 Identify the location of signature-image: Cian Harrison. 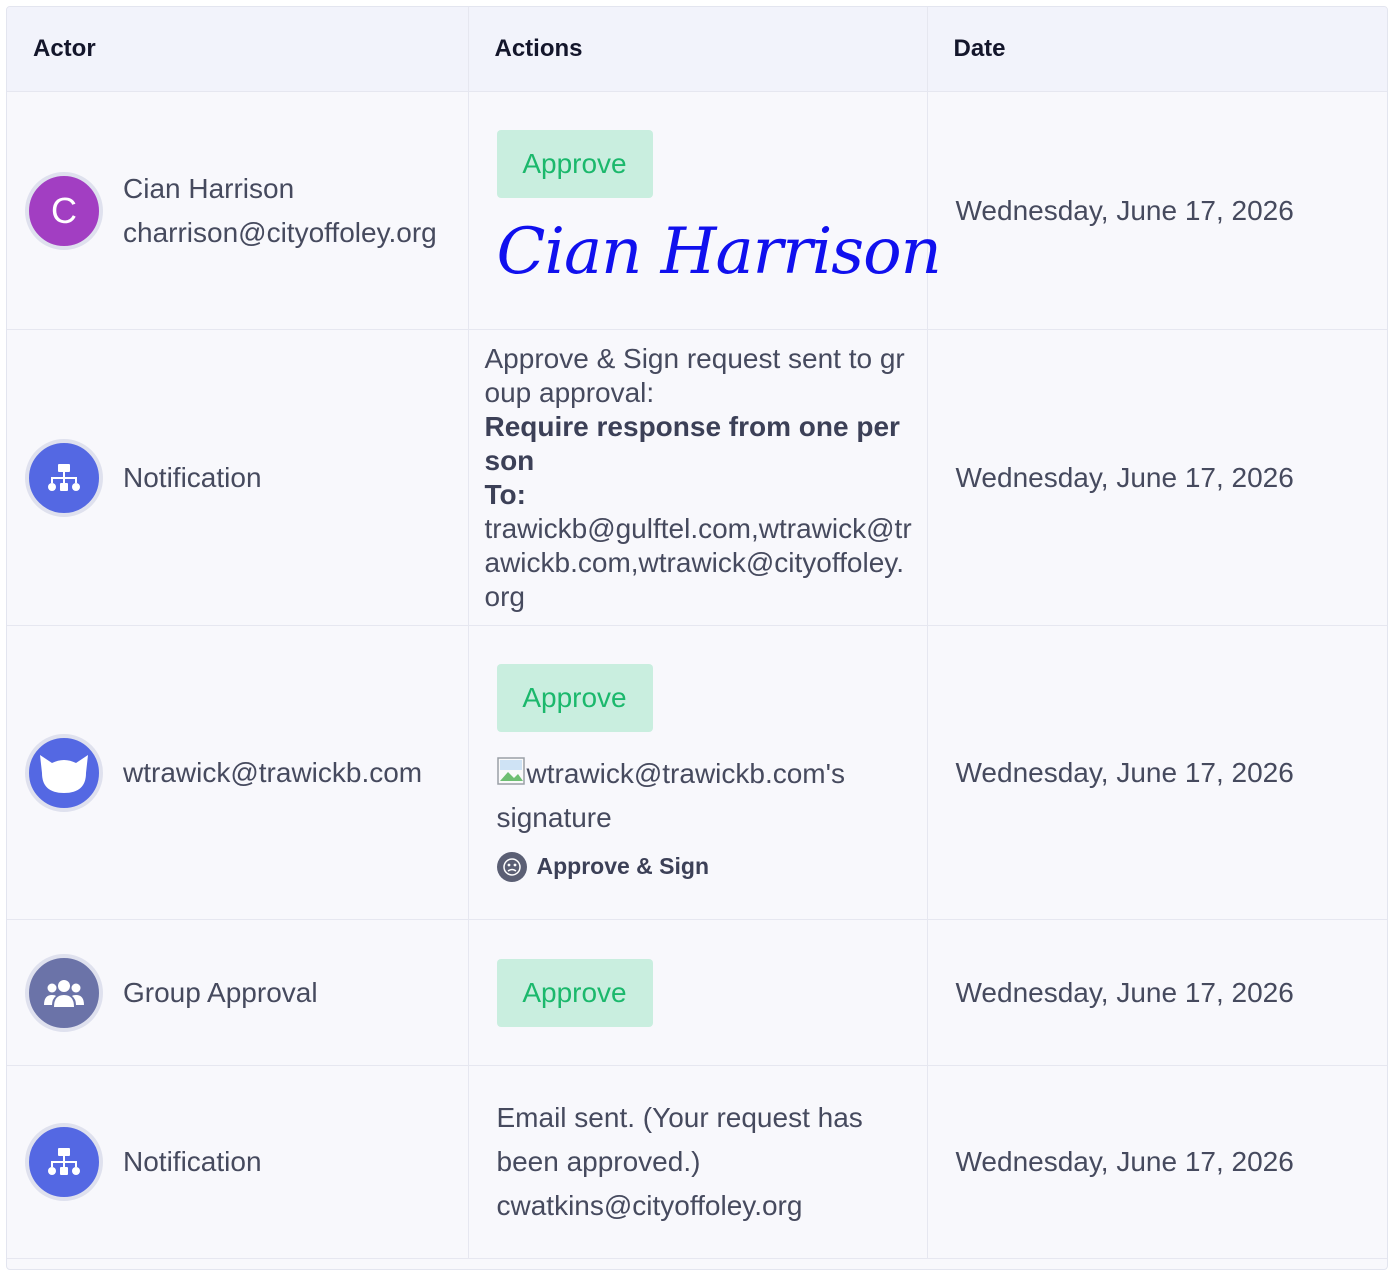
(719, 251).